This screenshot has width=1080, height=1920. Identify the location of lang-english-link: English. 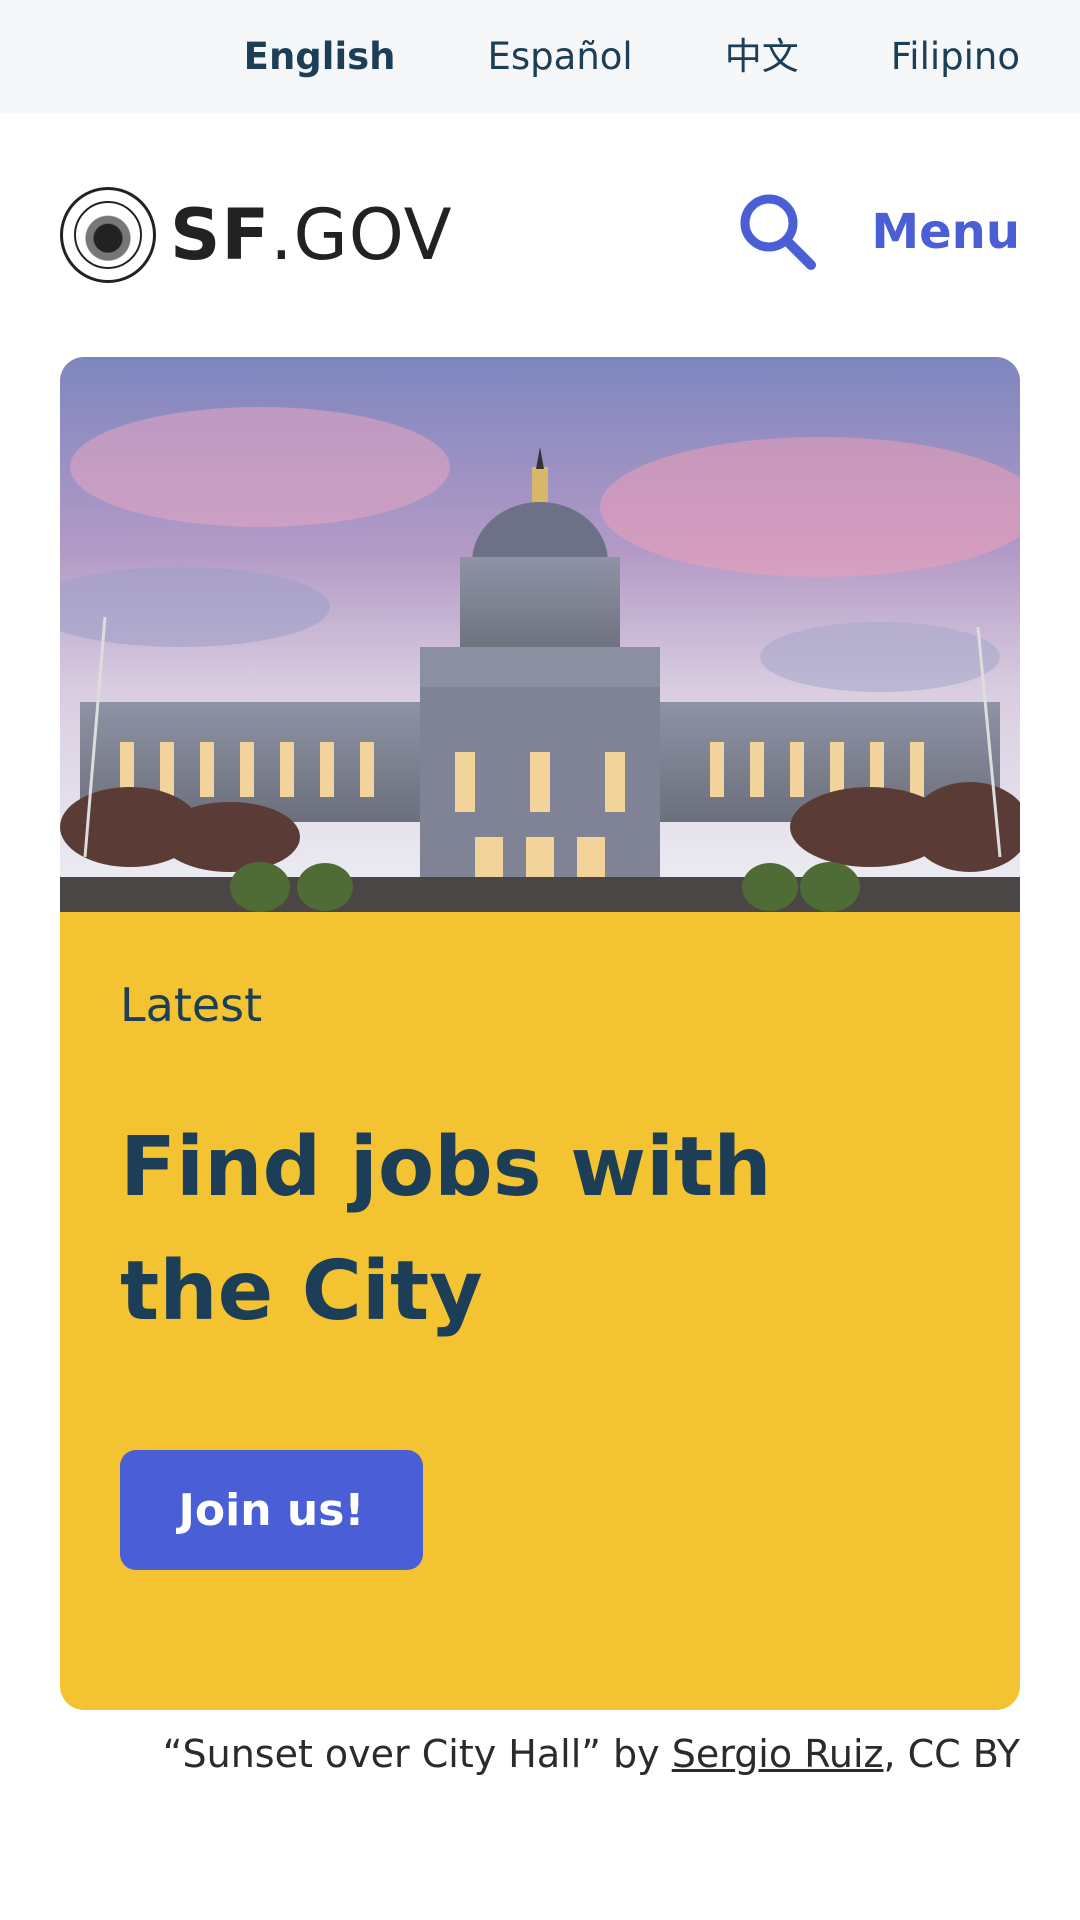
(320, 56).